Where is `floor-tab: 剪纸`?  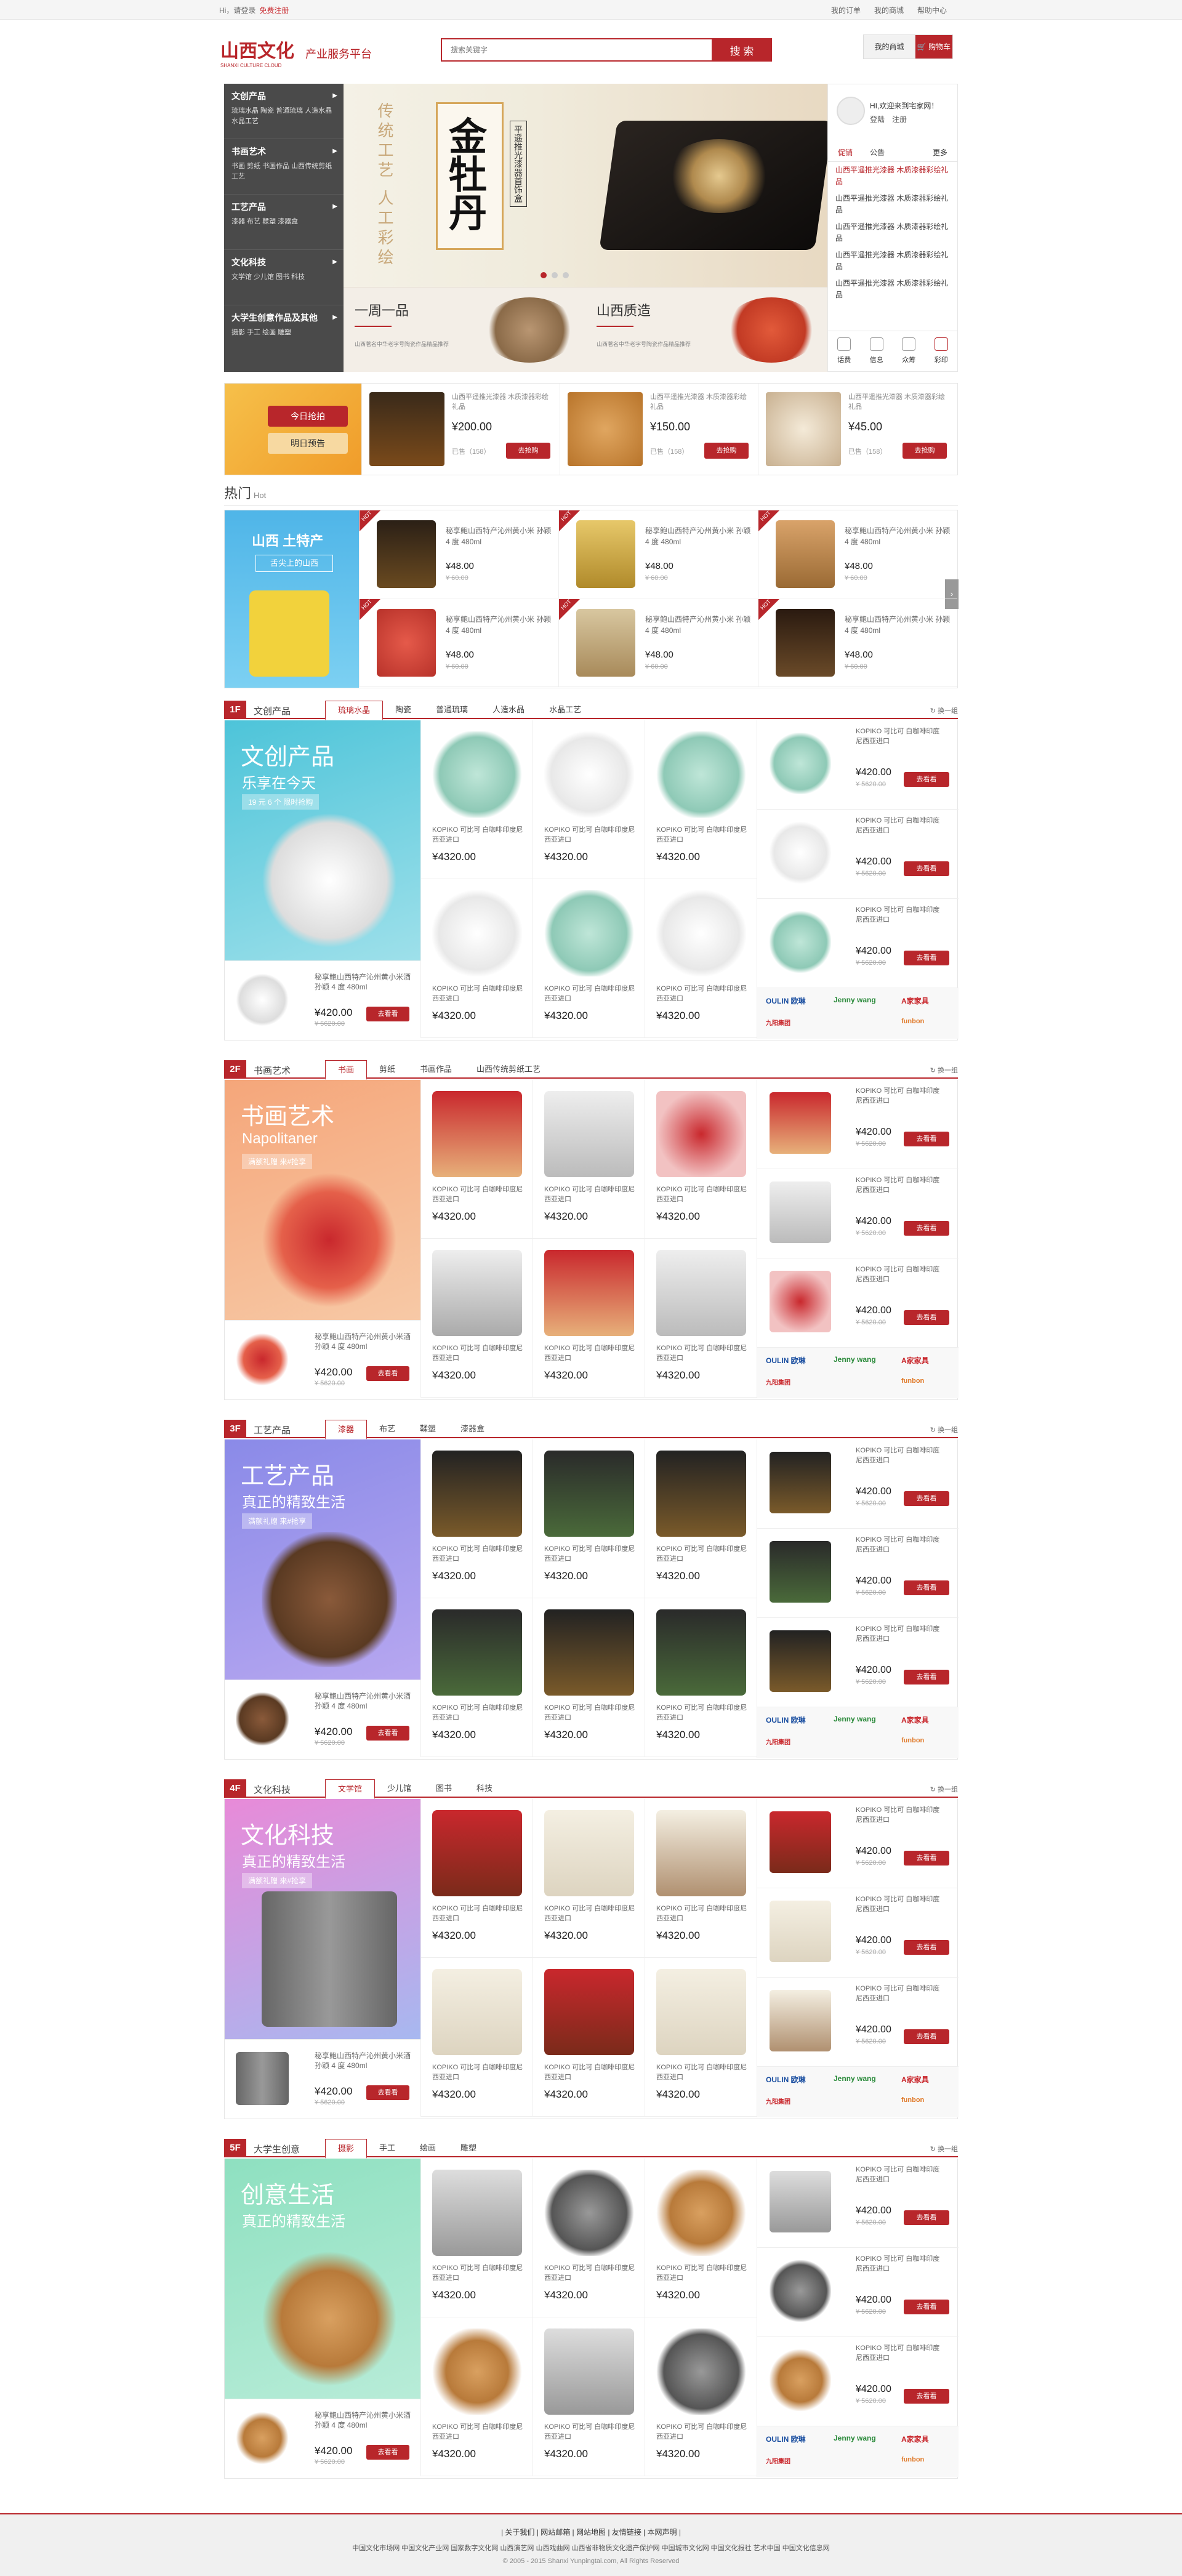
floor-tab: 剪纸 is located at coordinates (387, 1070).